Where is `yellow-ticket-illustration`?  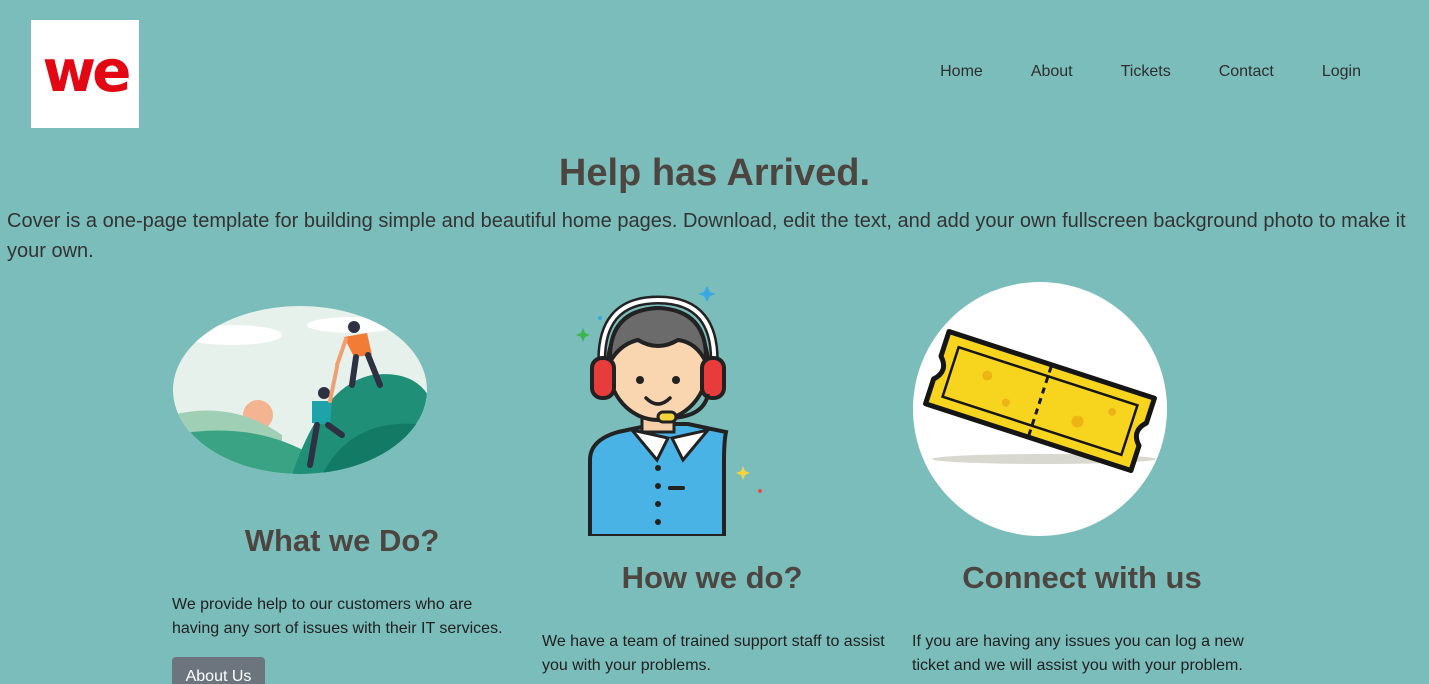 yellow-ticket-illustration is located at coordinates (1040, 409).